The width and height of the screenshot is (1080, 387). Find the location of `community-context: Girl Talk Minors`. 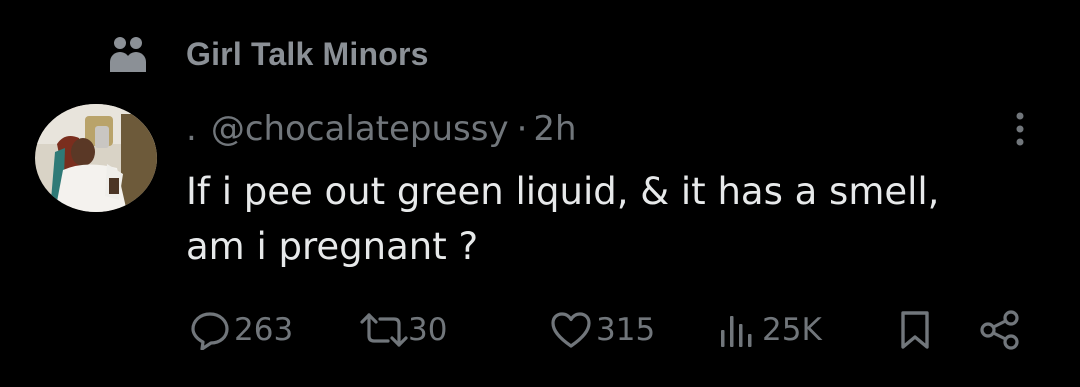

community-context: Girl Talk Minors is located at coordinates (268, 54).